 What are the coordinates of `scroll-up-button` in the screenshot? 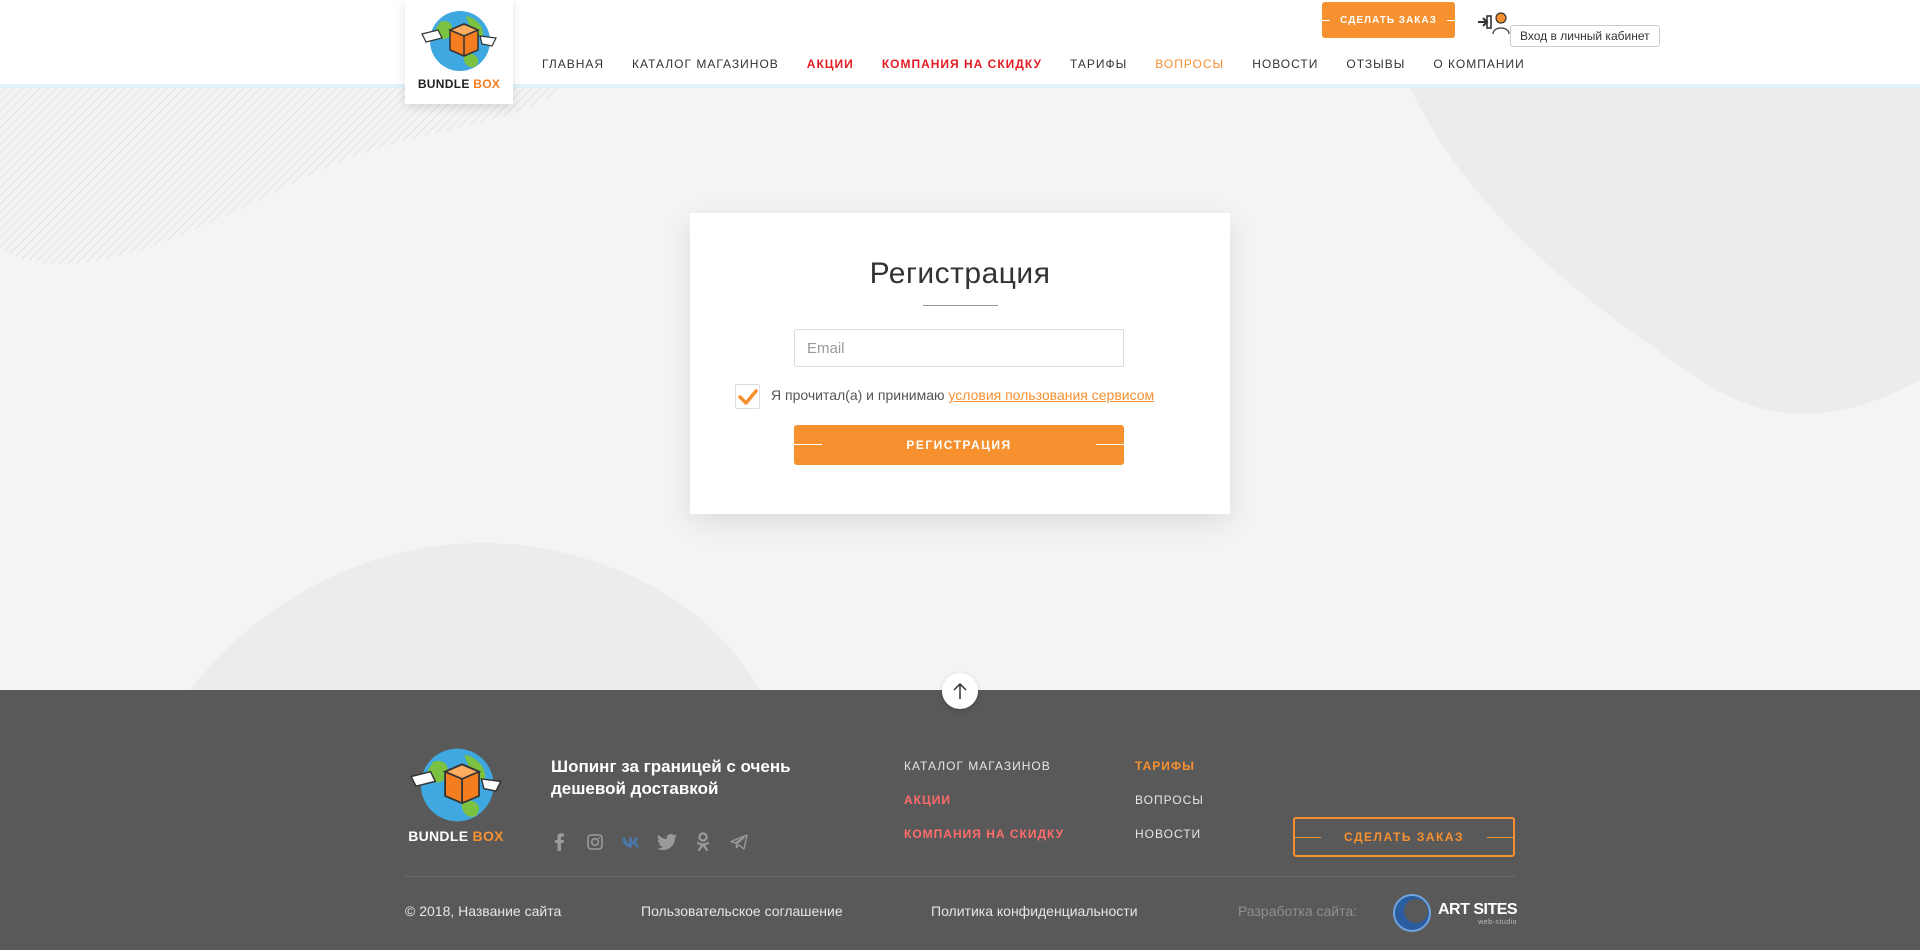 It's located at (960, 691).